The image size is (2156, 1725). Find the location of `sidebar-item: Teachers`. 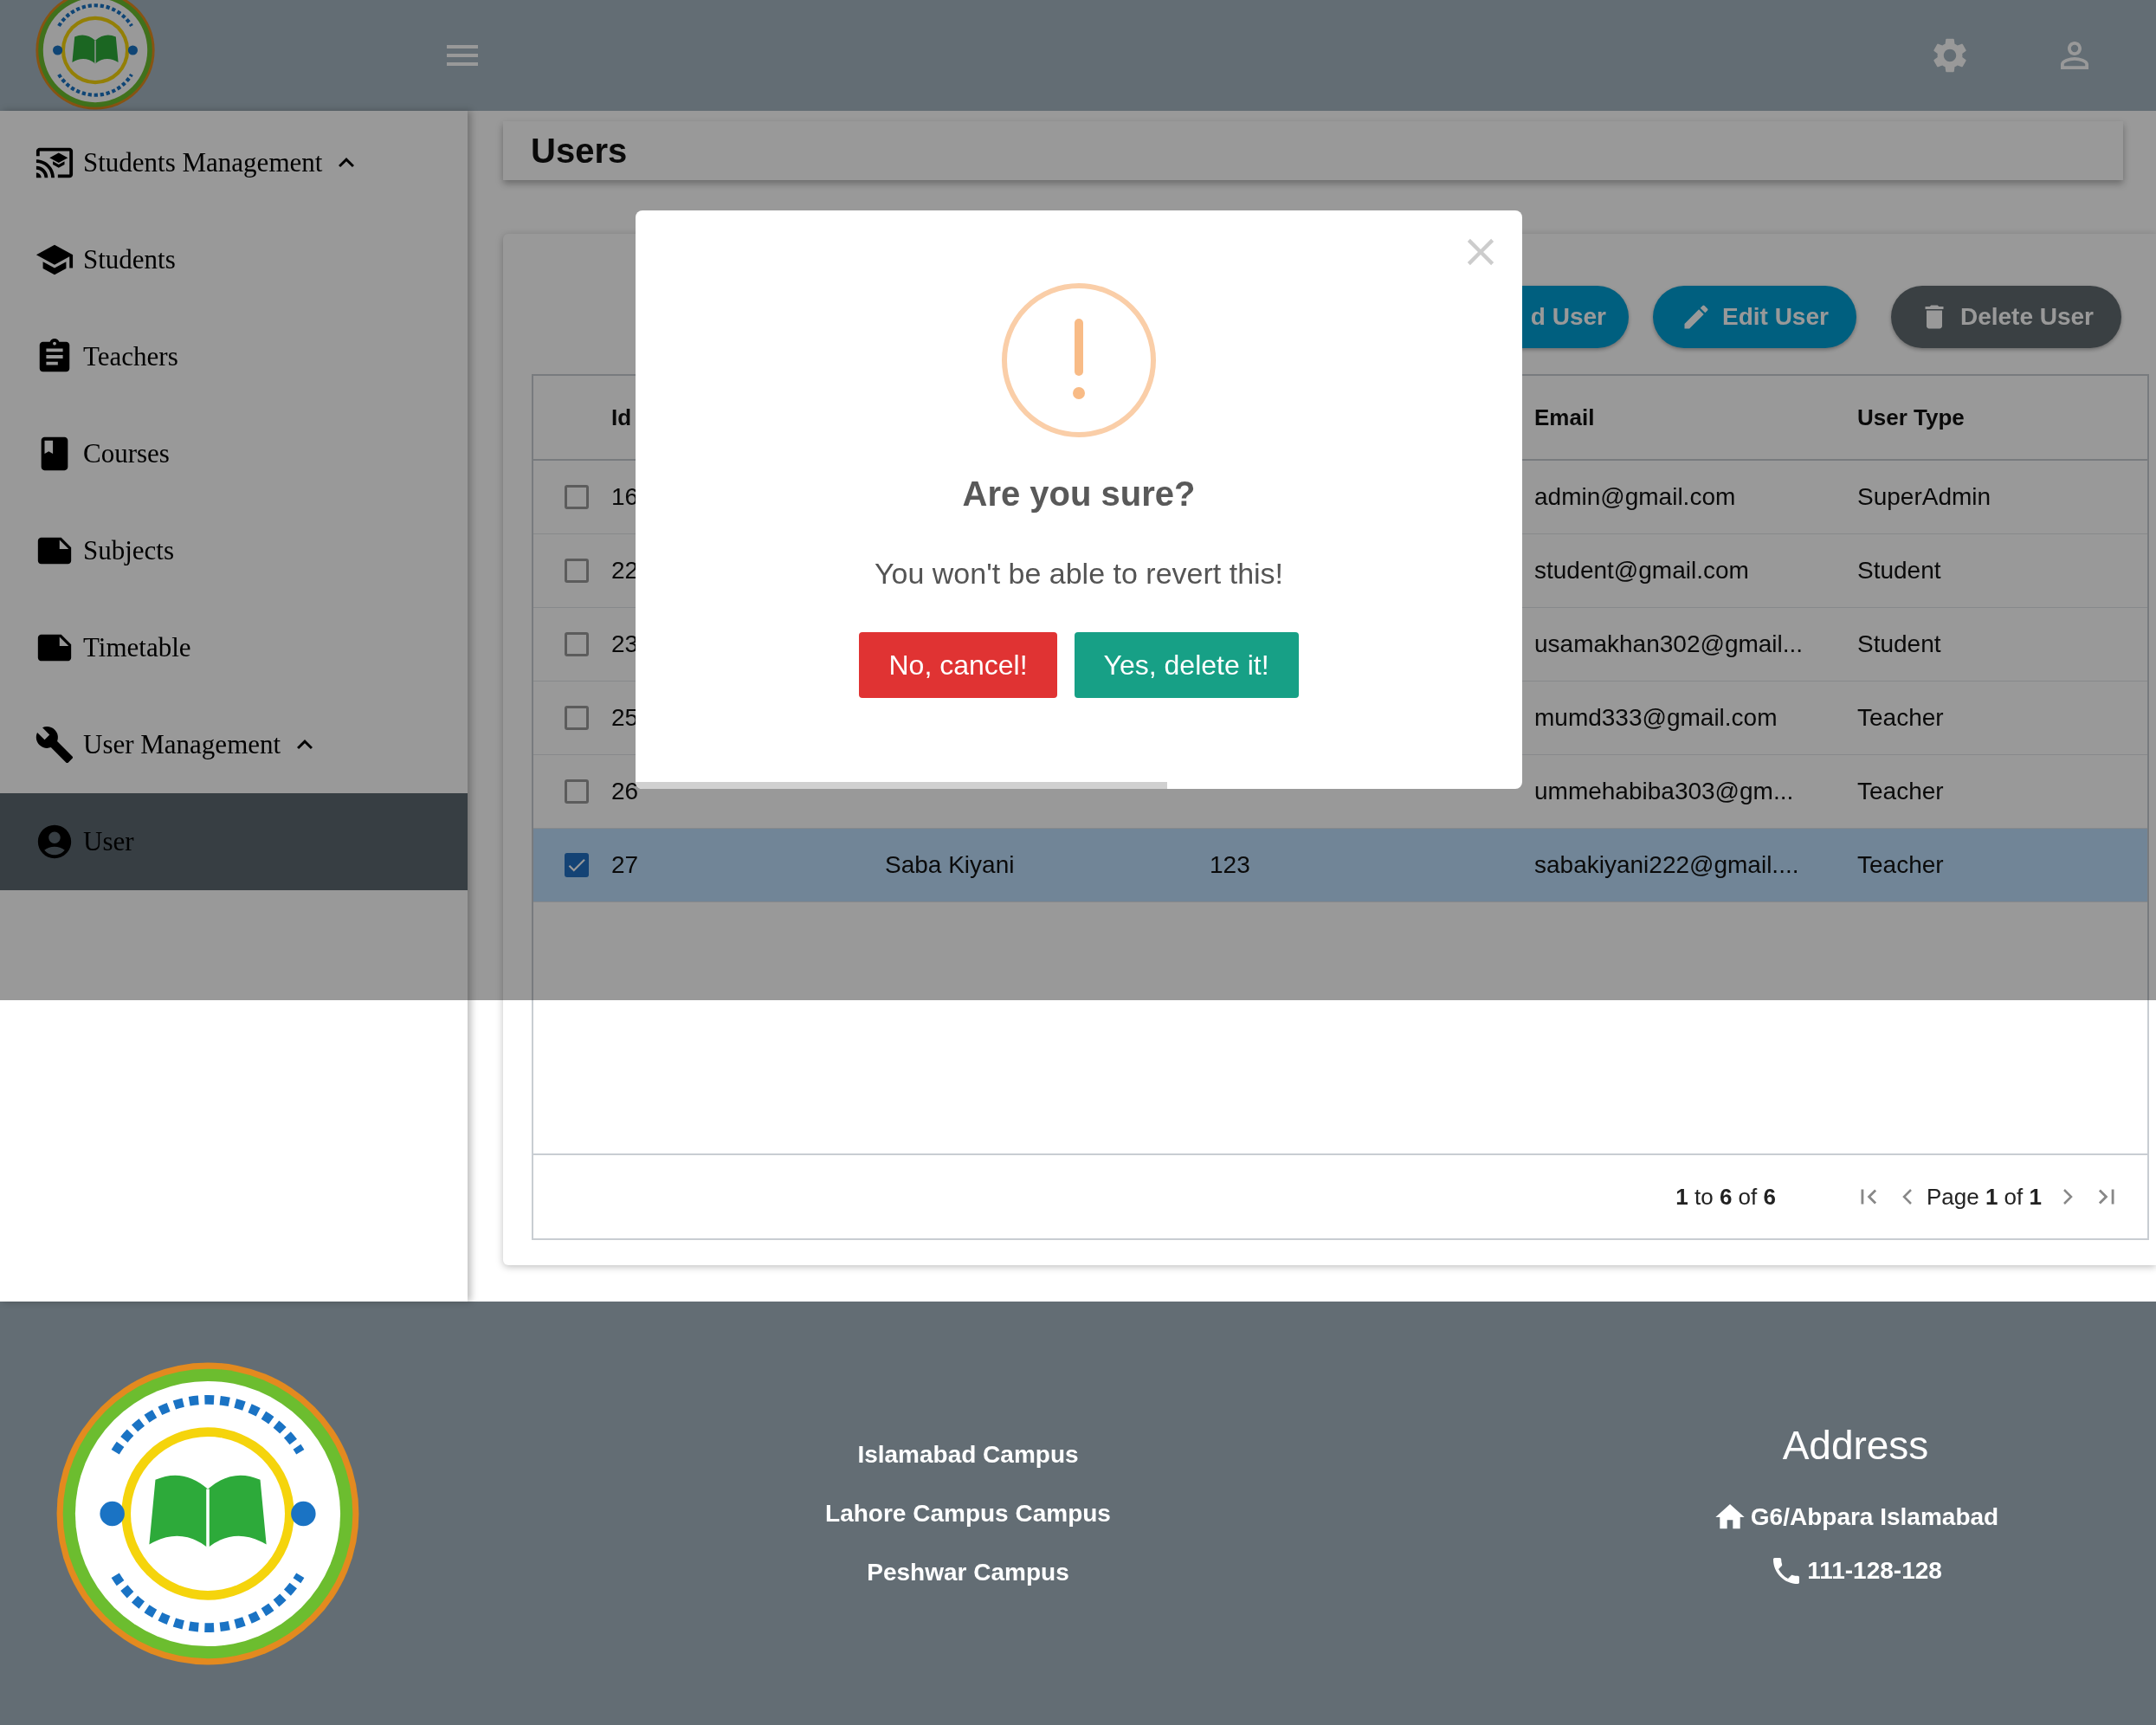

sidebar-item: Teachers is located at coordinates (234, 356).